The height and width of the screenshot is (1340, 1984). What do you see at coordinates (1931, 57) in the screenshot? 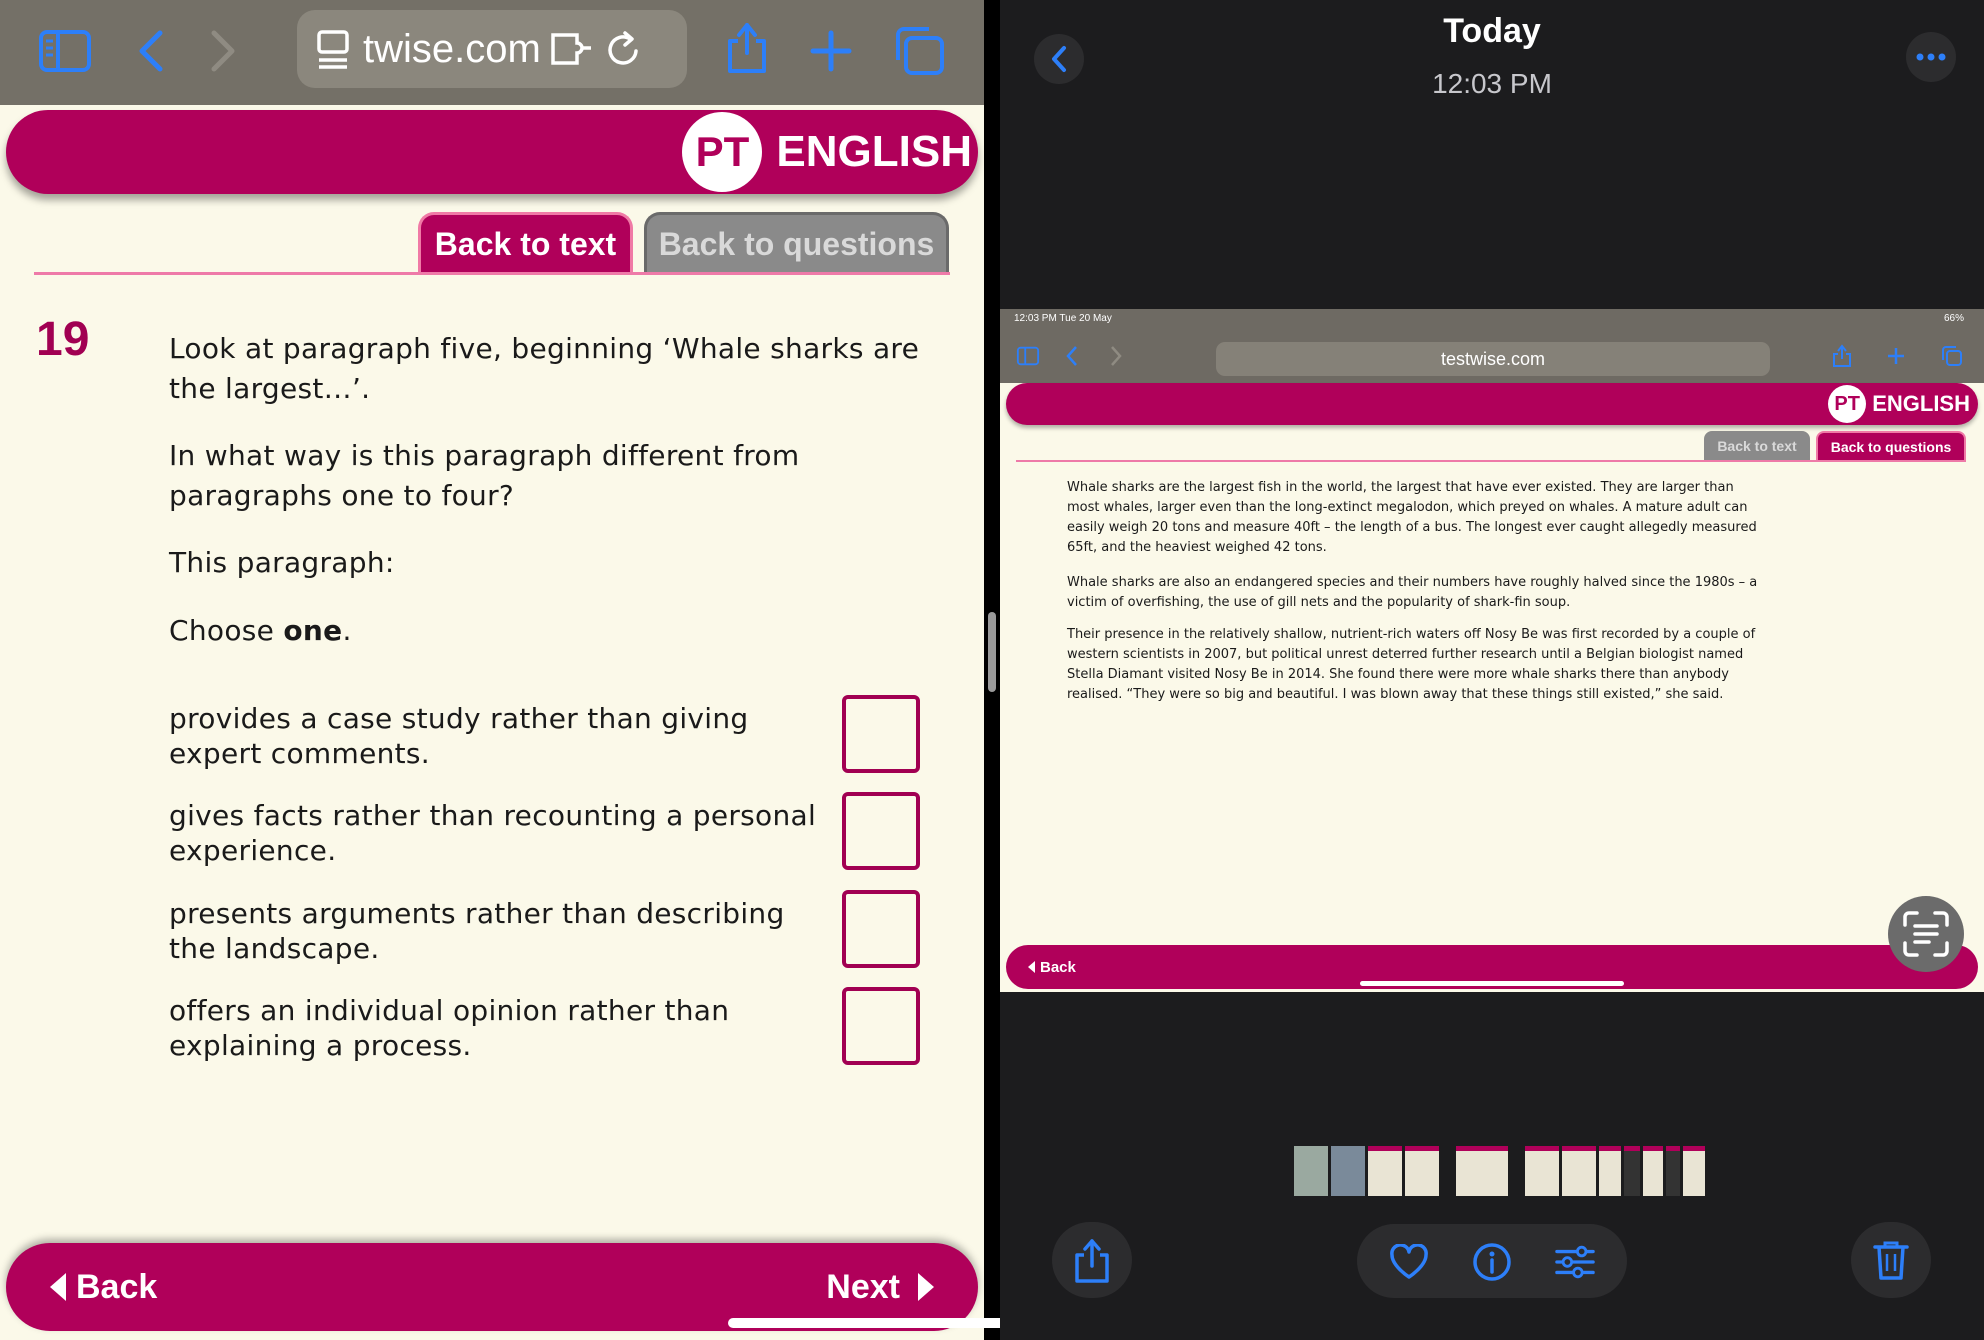
I see `more-icon` at bounding box center [1931, 57].